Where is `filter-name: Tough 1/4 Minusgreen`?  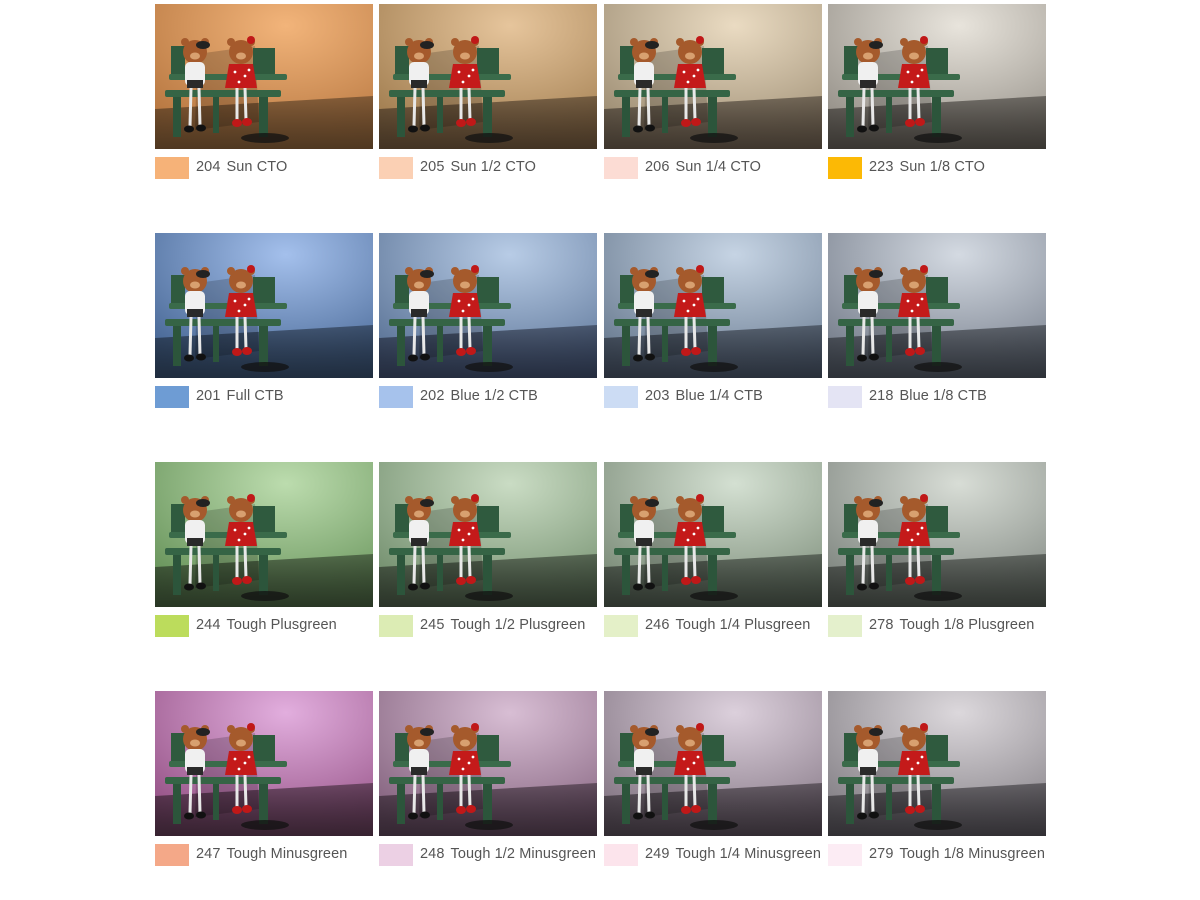 filter-name: Tough 1/4 Minusgreen is located at coordinates (748, 854).